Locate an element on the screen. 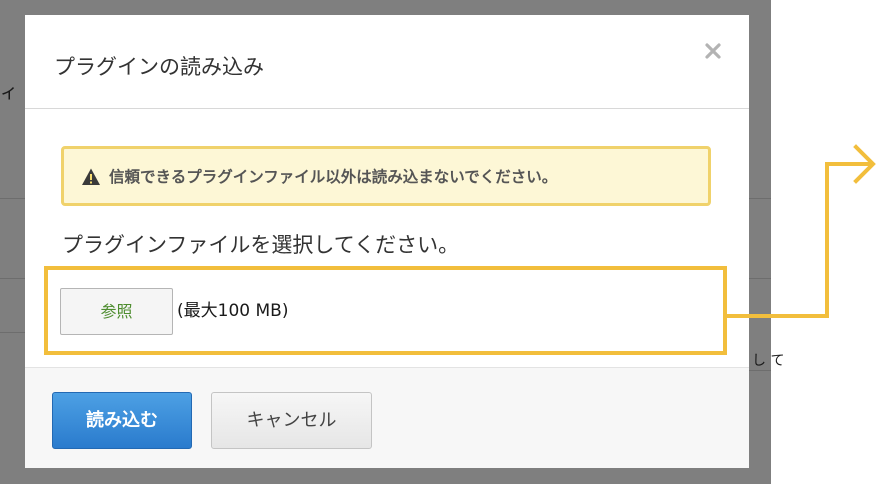 This screenshot has width=877, height=484. background-text-fragment-right: し て is located at coordinates (768, 361).